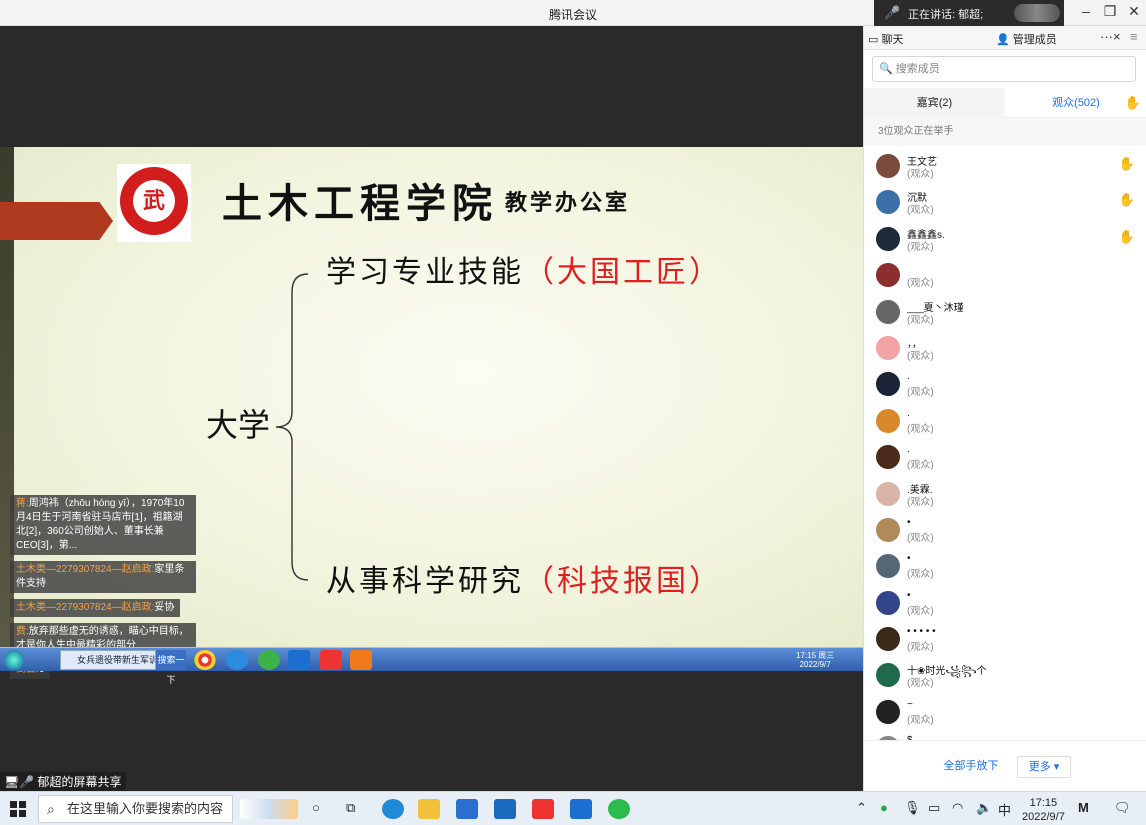 Image resolution: width=1146 pixels, height=825 pixels. Describe the element at coordinates (63, 782) in the screenshot. I see `share-label: 🖥🎤 郁超的屏幕共享` at that location.